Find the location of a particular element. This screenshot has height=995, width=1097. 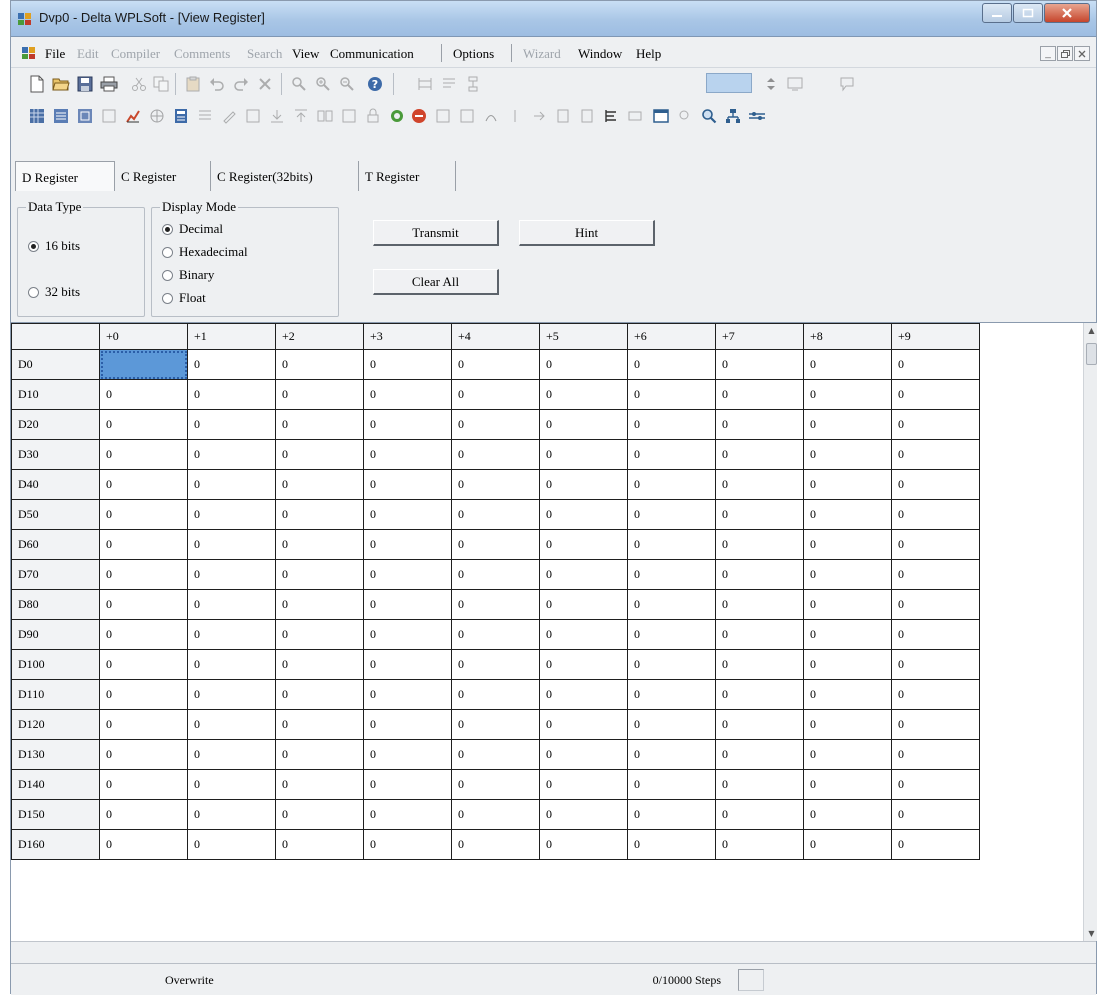

cut-icon is located at coordinates (139, 84).